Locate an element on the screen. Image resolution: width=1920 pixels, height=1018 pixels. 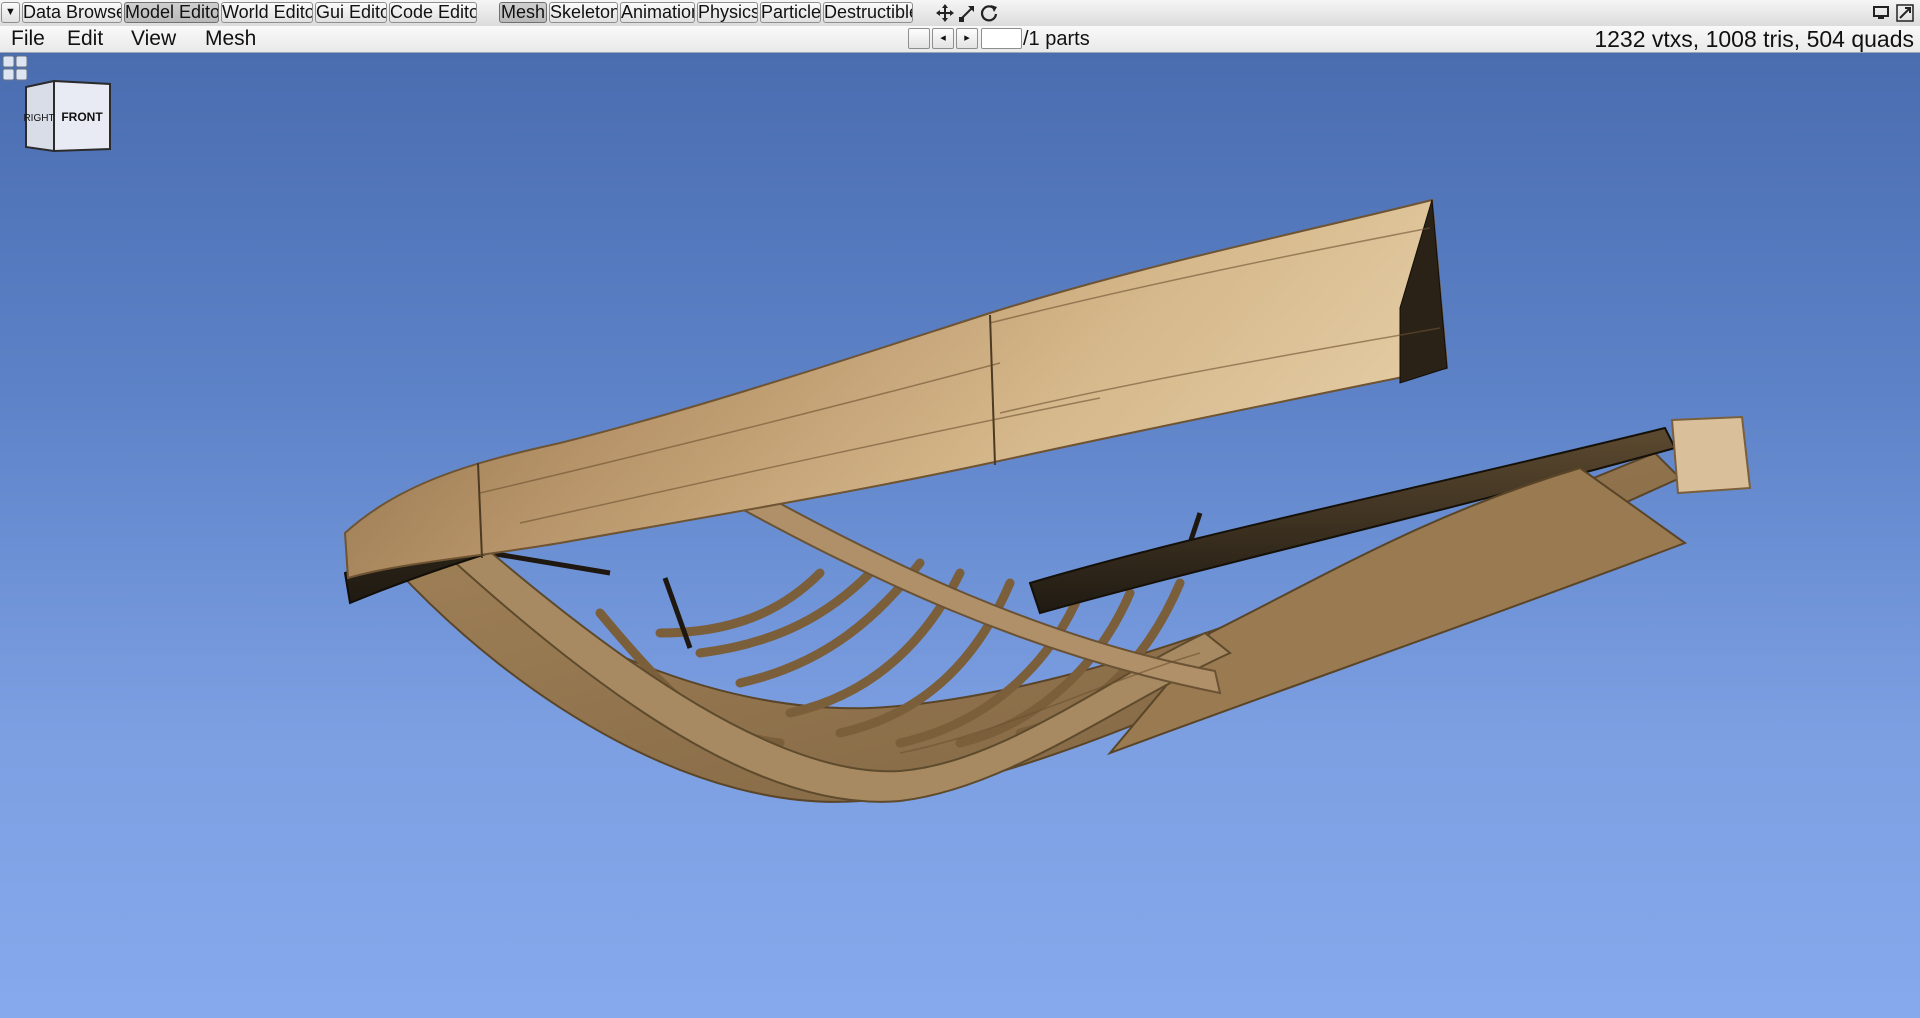
mode-tab-destructible: Destructible is located at coordinates (868, 12).